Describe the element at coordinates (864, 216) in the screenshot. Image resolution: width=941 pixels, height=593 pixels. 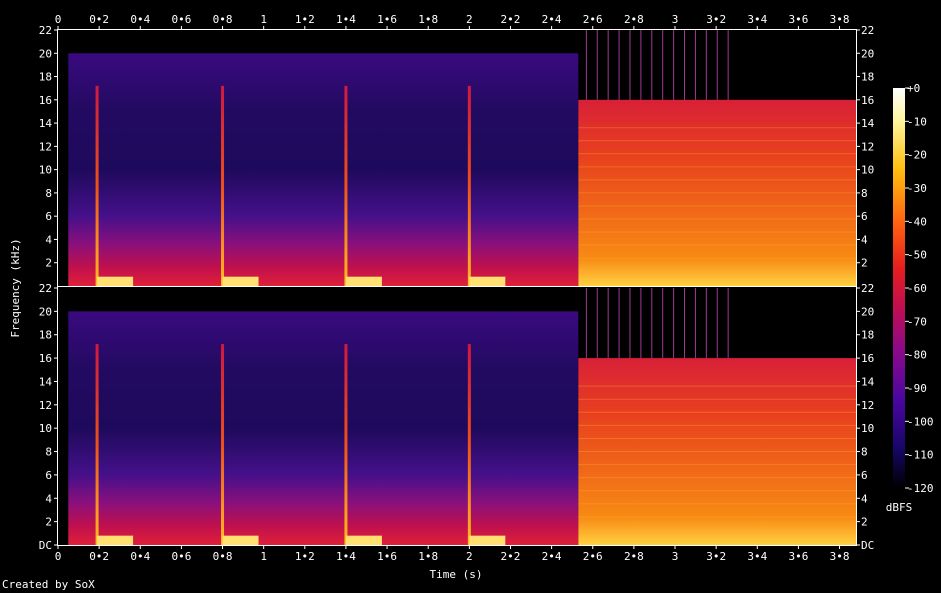
I see `upper-y-tick-label-right: 6` at that location.